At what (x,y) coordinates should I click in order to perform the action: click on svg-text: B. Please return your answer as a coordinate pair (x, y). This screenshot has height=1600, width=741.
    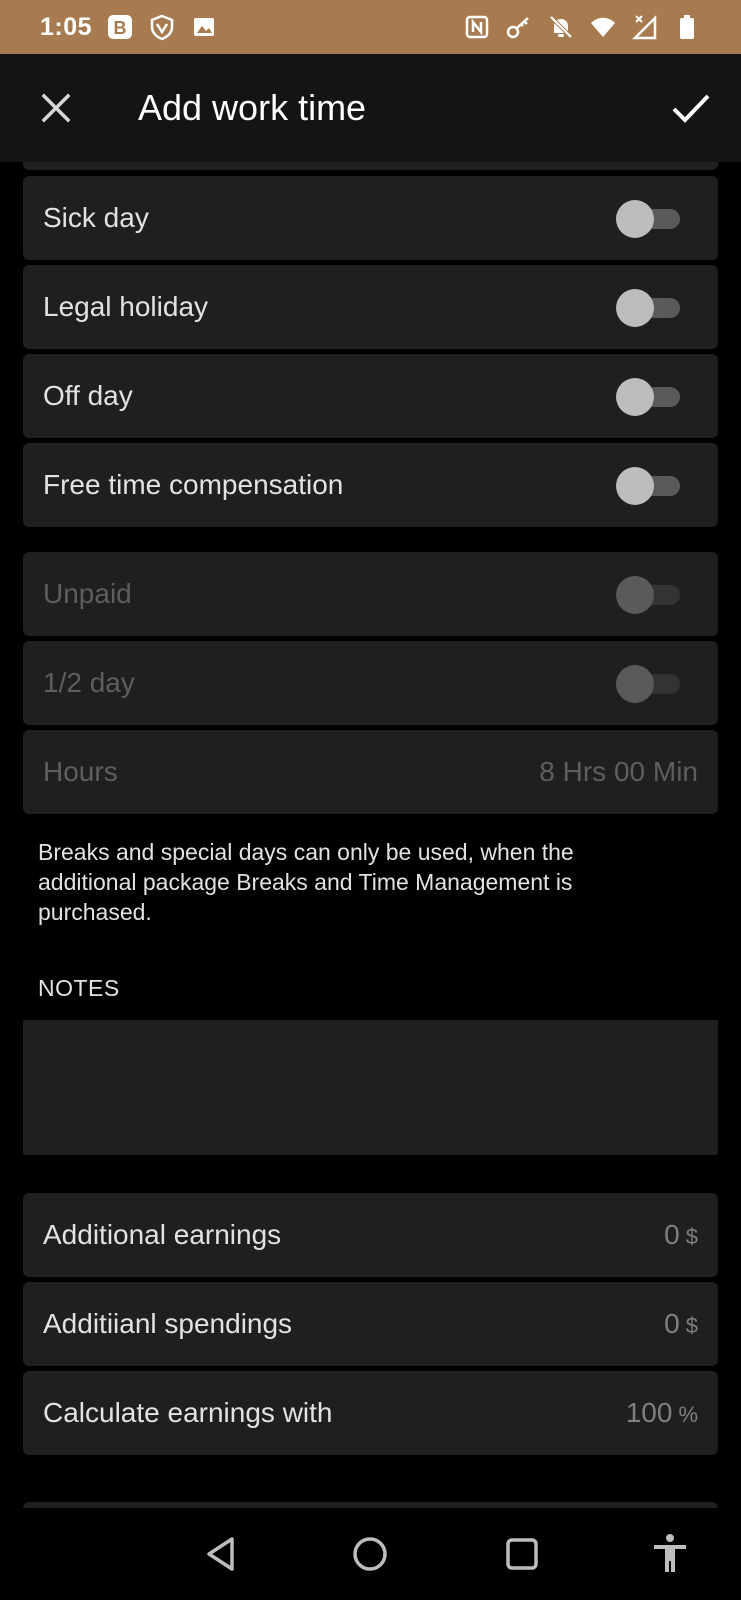
    Looking at the image, I should click on (120, 28).